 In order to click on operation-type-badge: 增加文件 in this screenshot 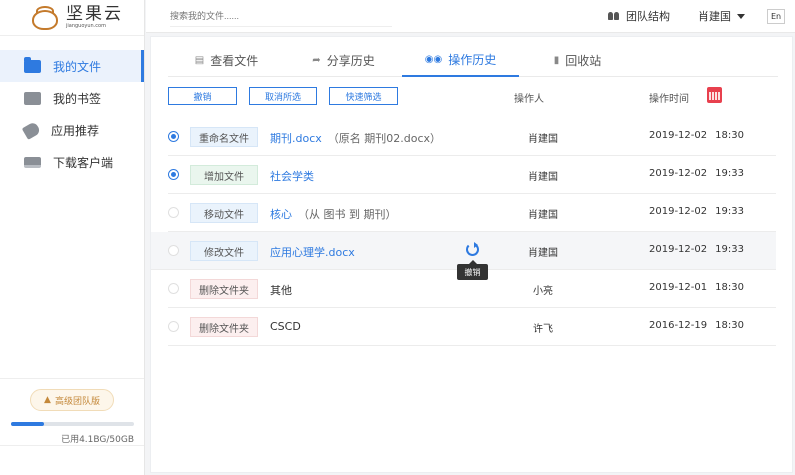, I will do `click(224, 175)`.